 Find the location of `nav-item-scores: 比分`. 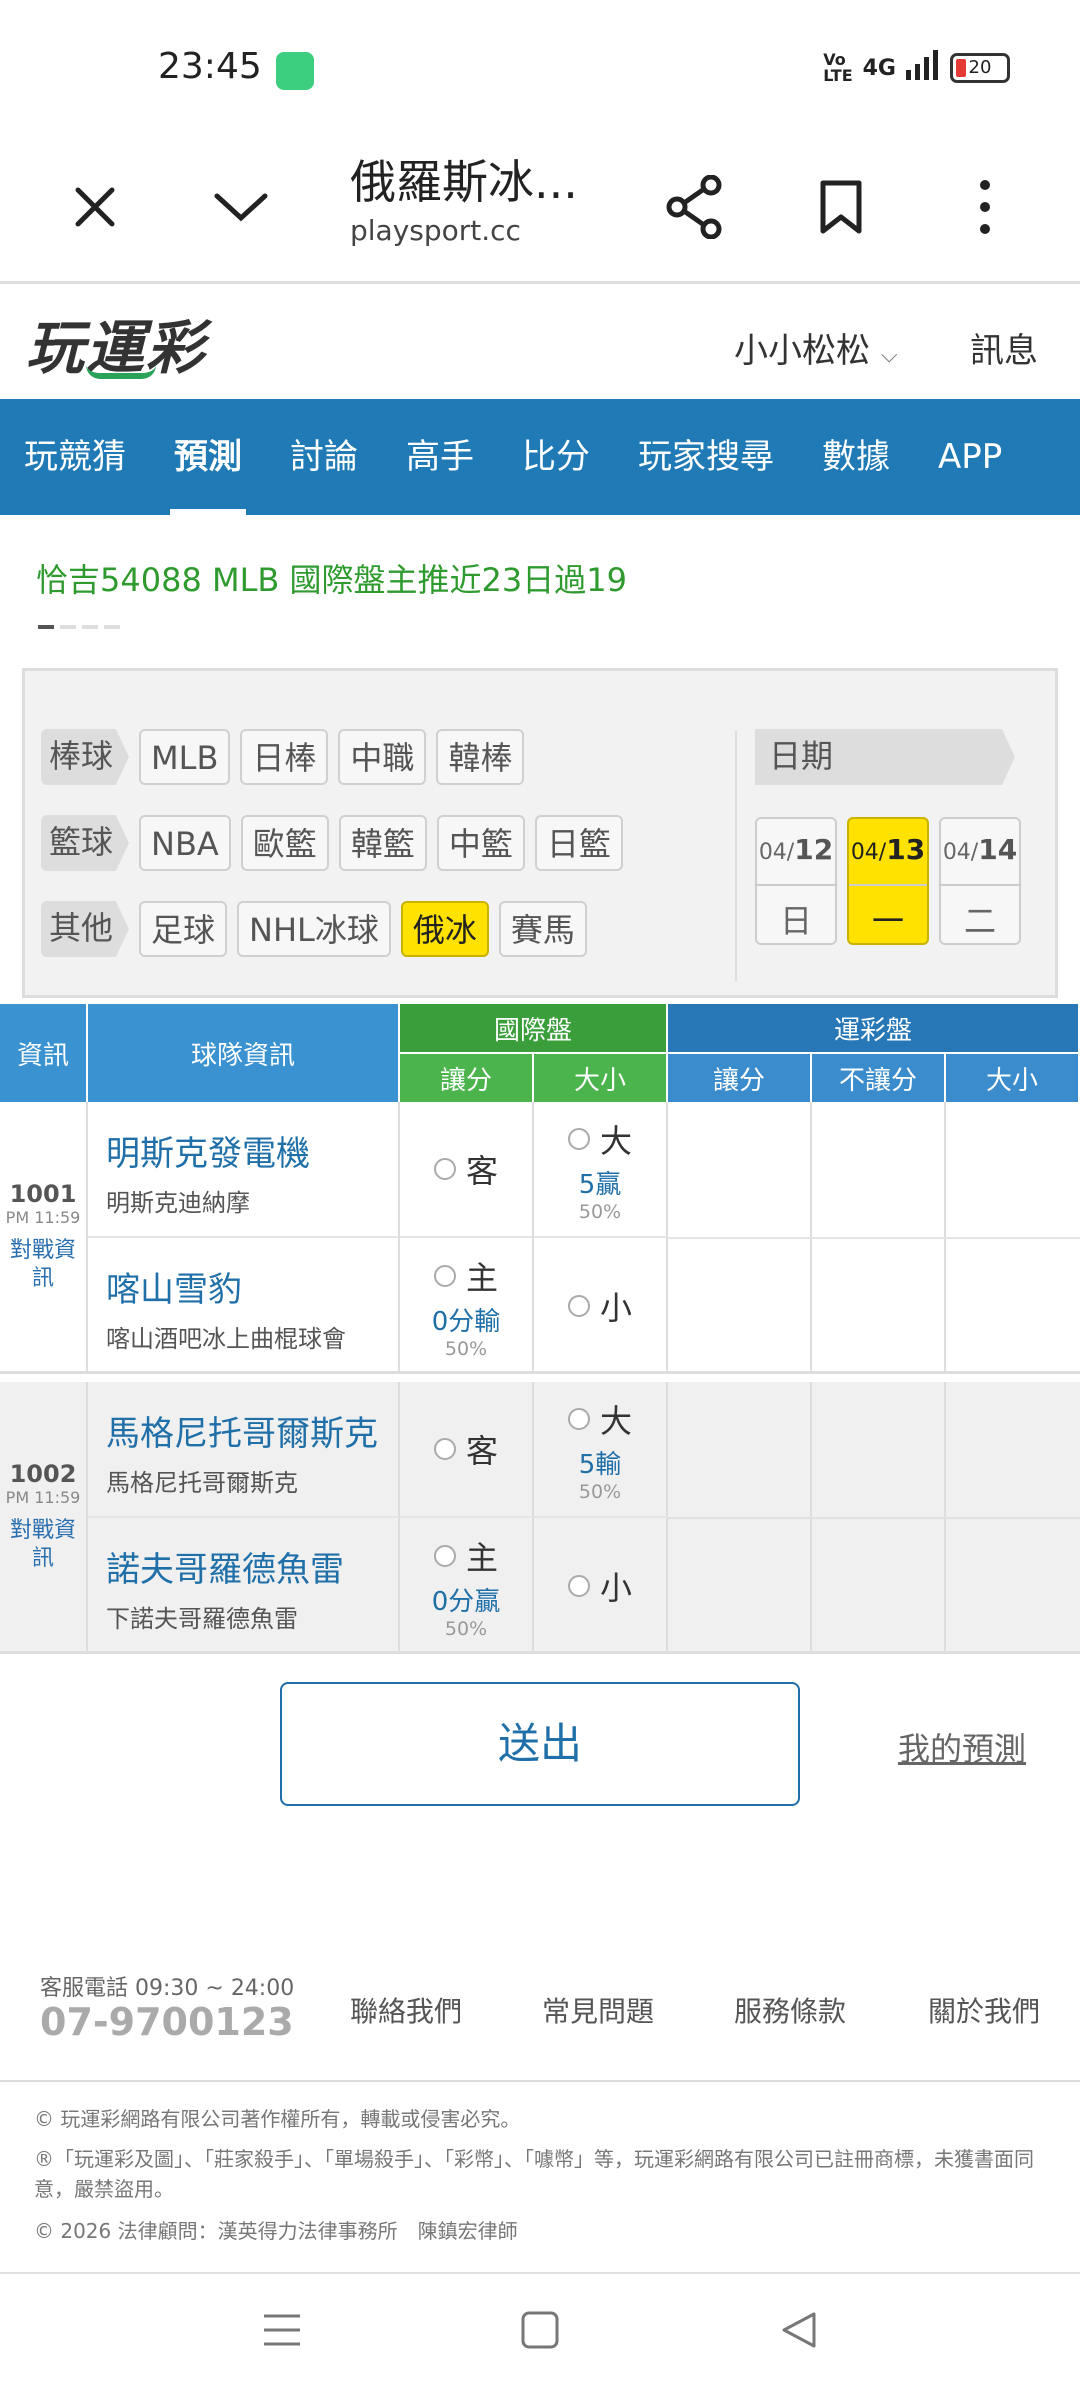

nav-item-scores: 比分 is located at coordinates (556, 457).